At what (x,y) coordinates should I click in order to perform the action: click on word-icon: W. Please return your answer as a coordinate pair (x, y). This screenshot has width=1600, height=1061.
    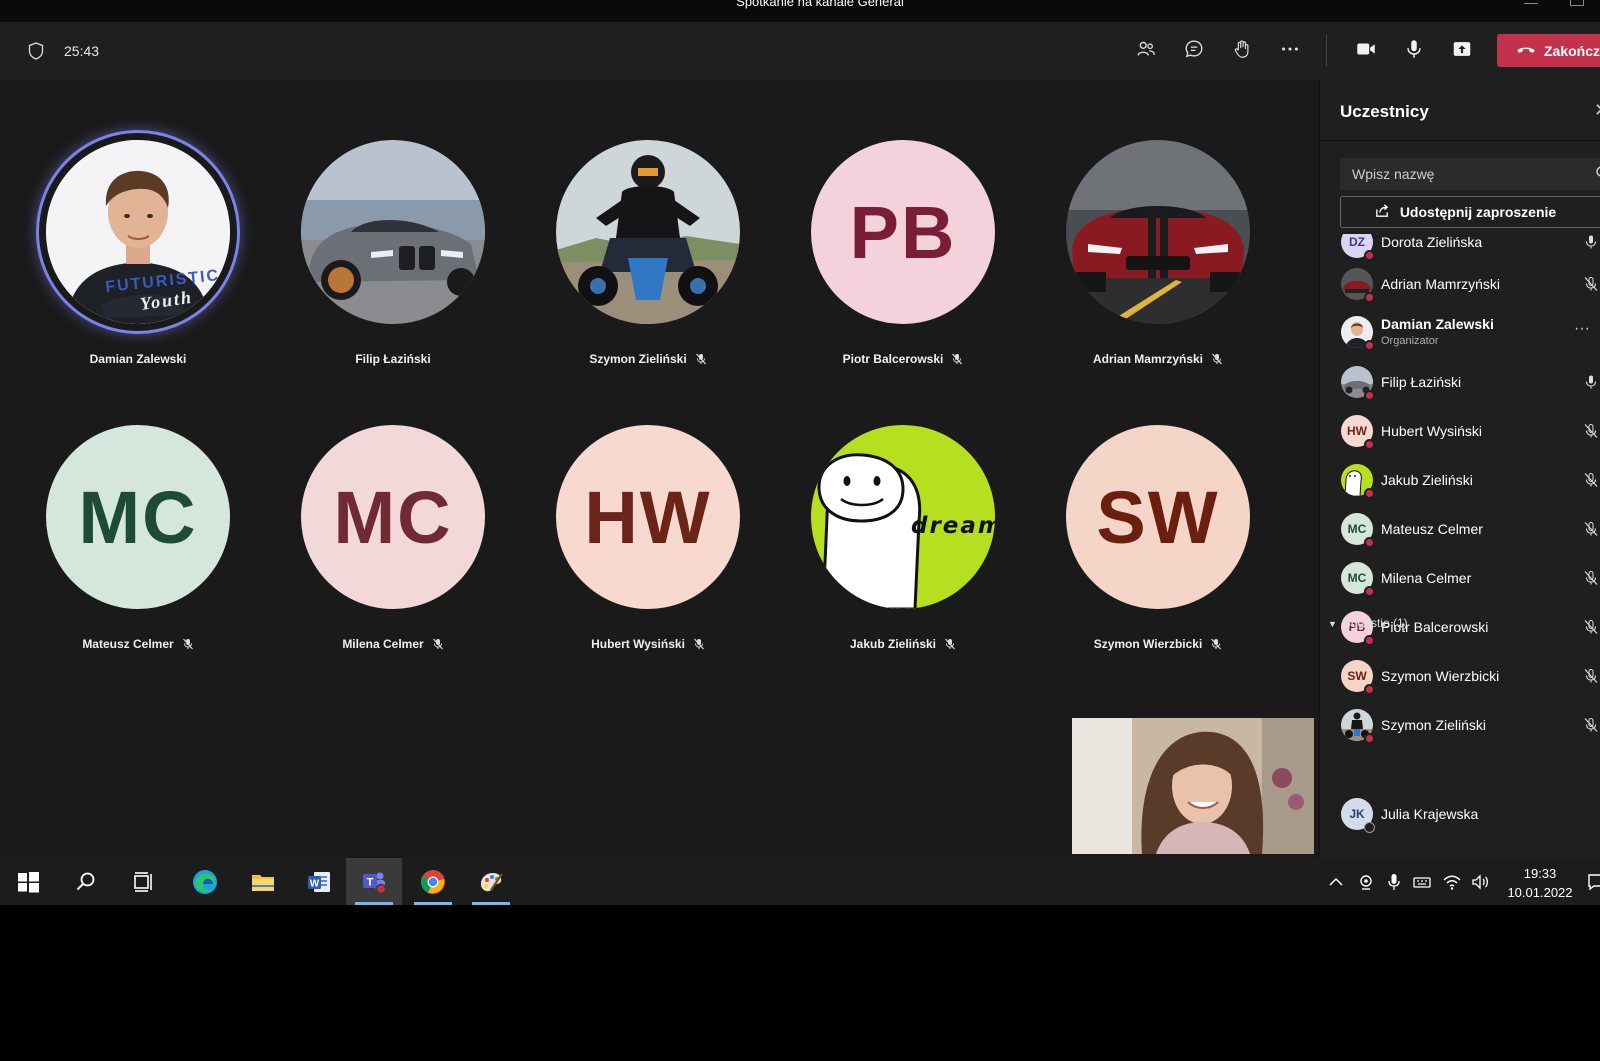
    Looking at the image, I should click on (319, 882).